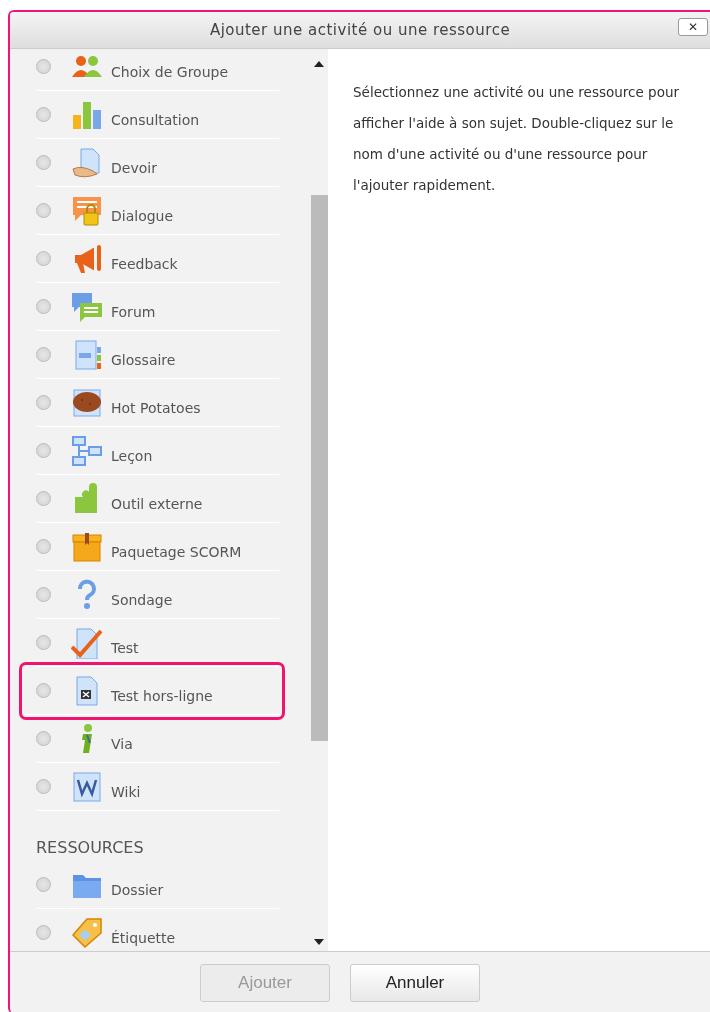 This screenshot has width=710, height=1012. What do you see at coordinates (156, 407) in the screenshot?
I see `option-label: Hot Potatoes` at bounding box center [156, 407].